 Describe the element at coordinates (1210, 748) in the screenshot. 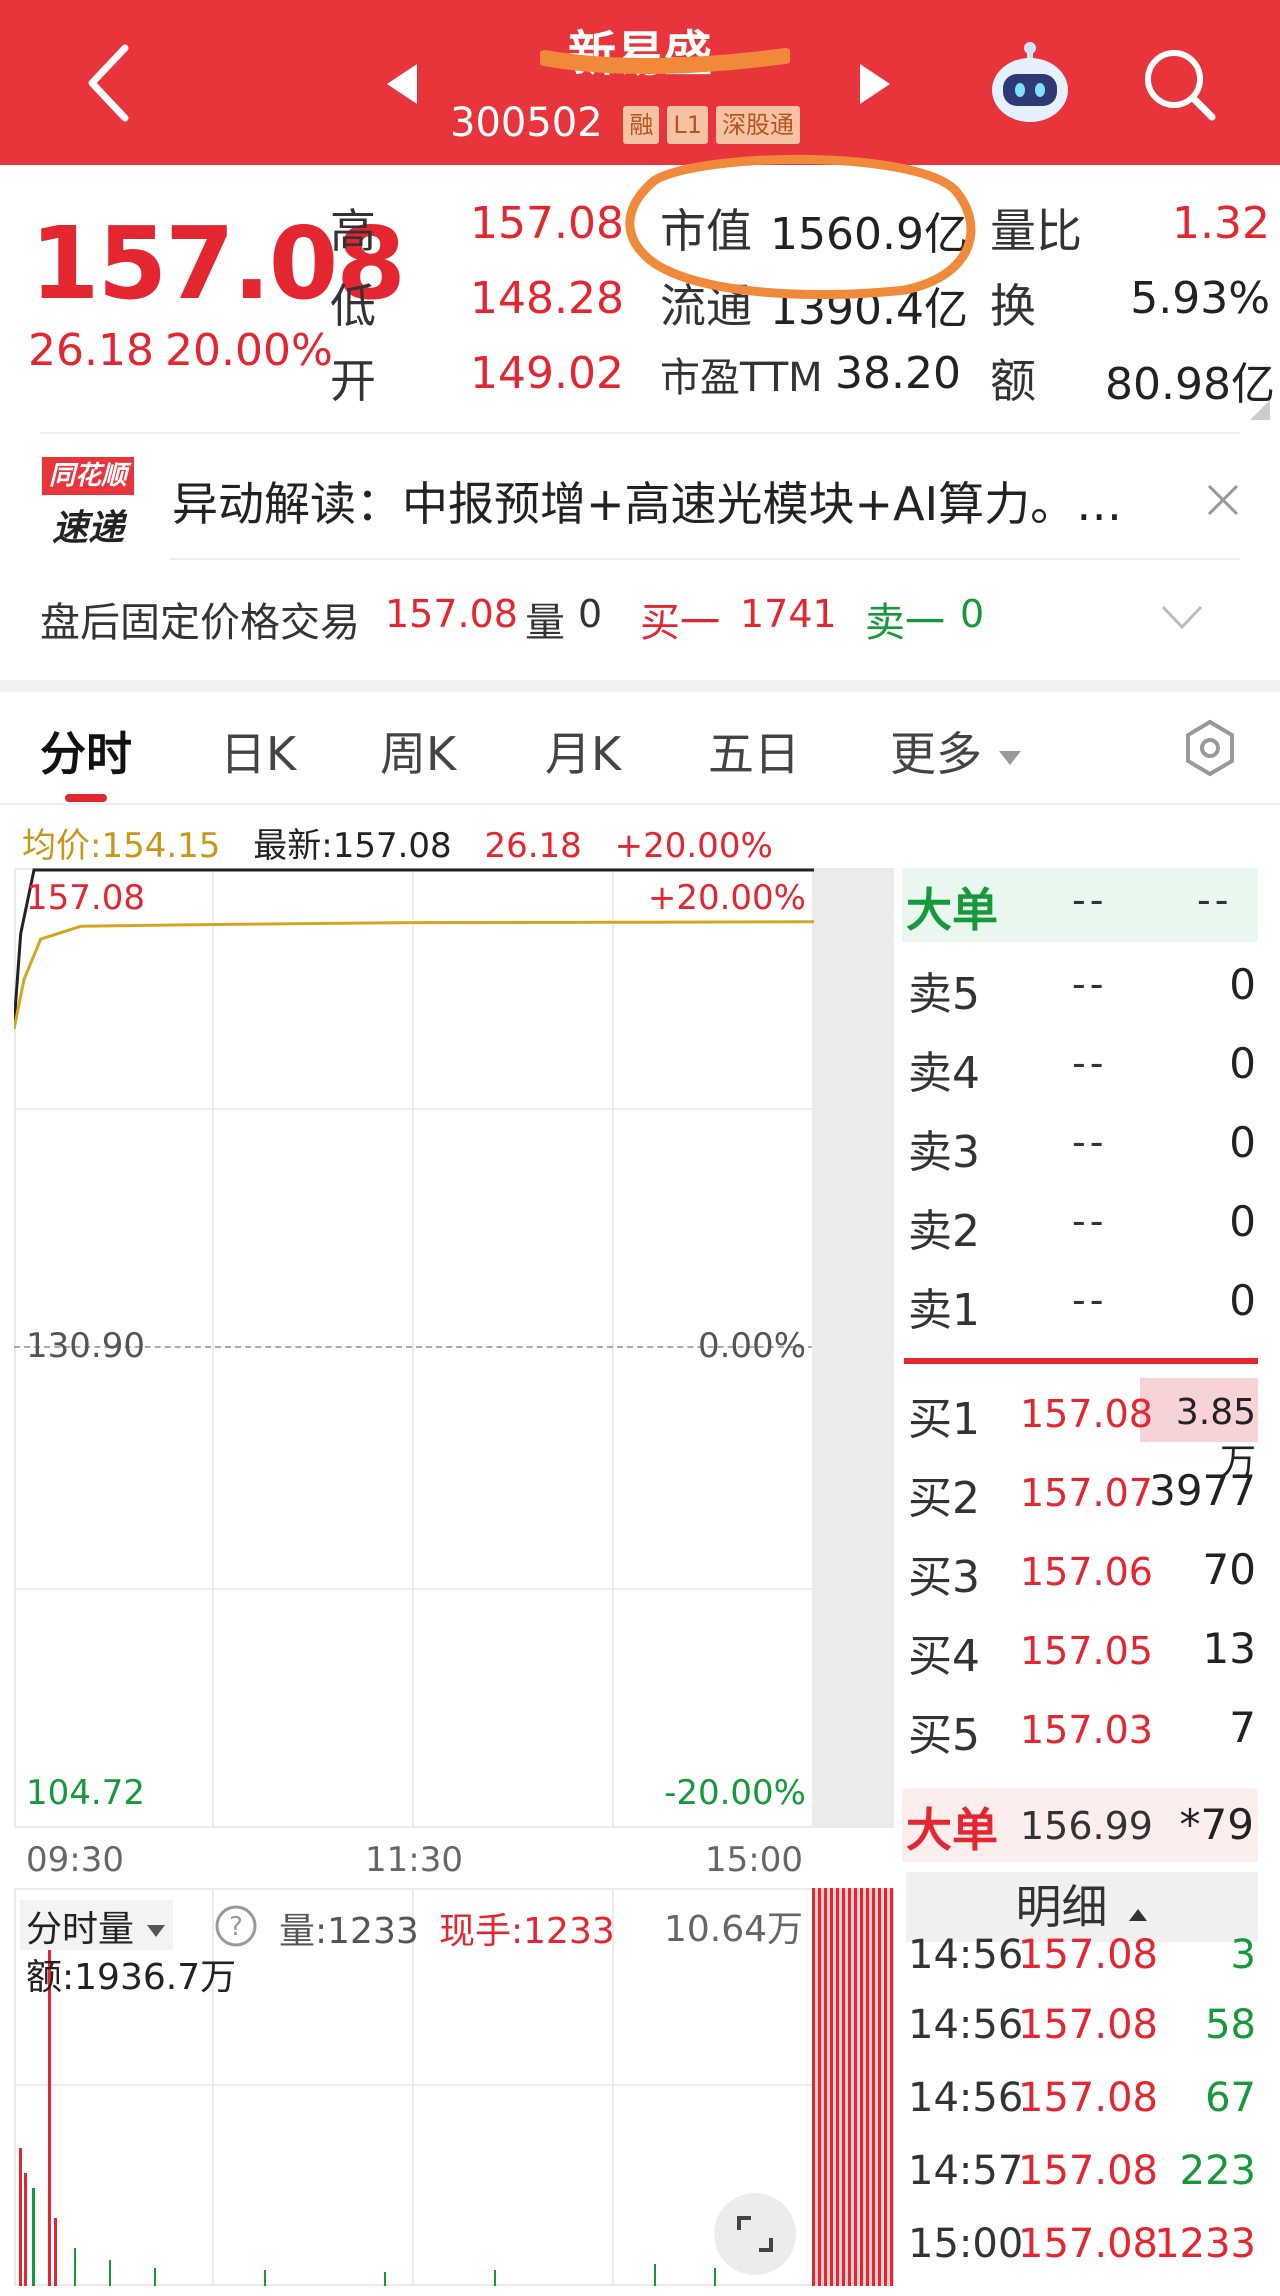

I see `settings-hexagon-icon` at that location.